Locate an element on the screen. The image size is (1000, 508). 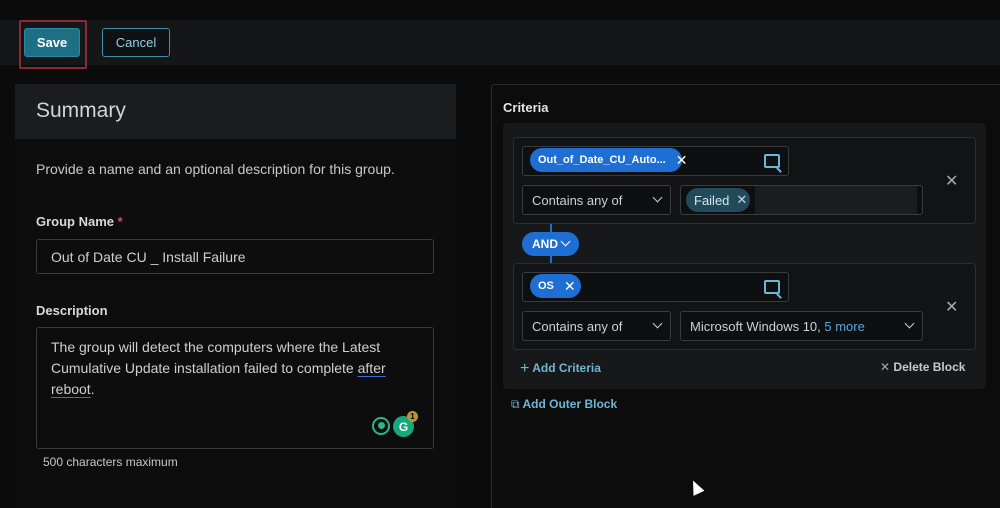
summary-title: Summary is located at coordinates (81, 110).